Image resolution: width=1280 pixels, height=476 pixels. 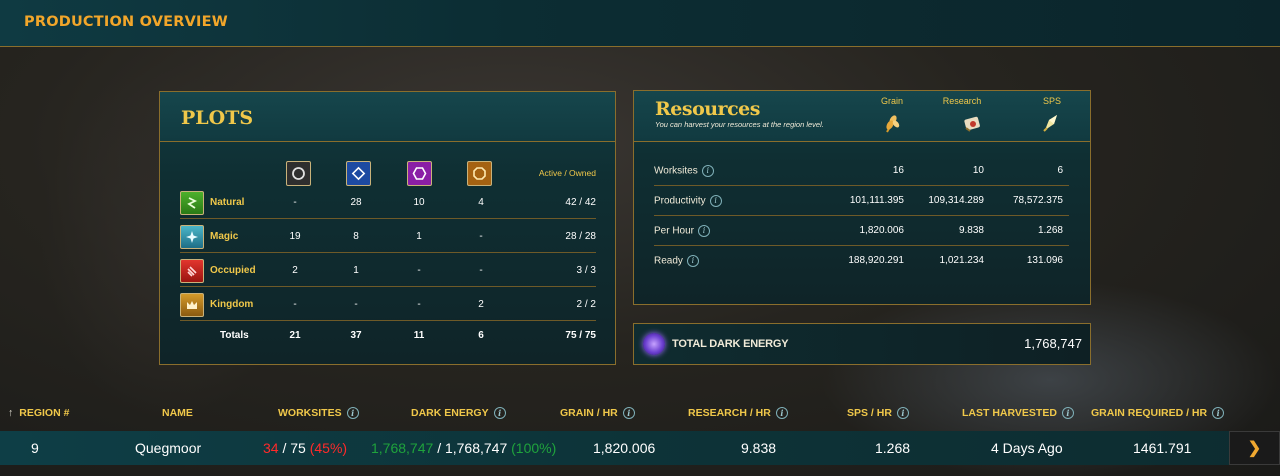 I want to click on open-region-button: ❯, so click(x=1254, y=448).